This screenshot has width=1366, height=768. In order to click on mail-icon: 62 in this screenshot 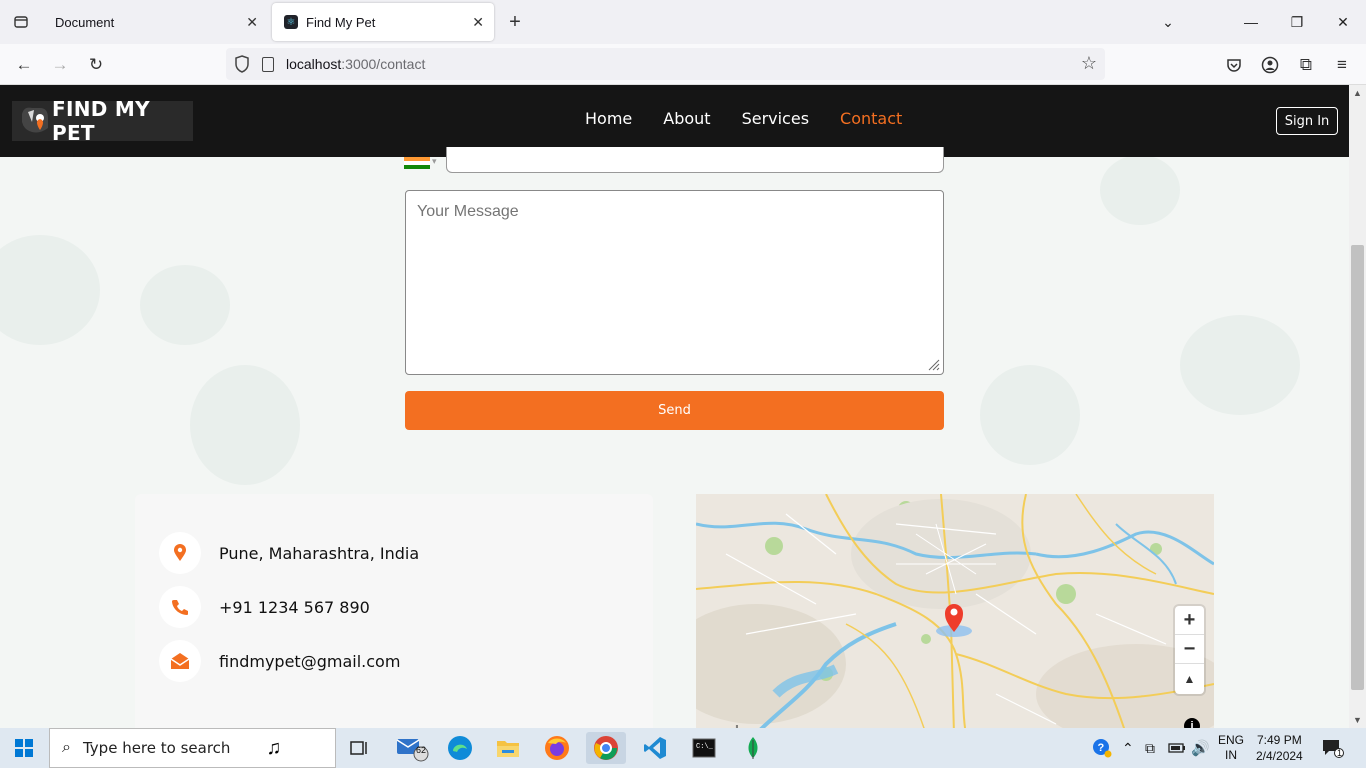, I will do `click(412, 748)`.